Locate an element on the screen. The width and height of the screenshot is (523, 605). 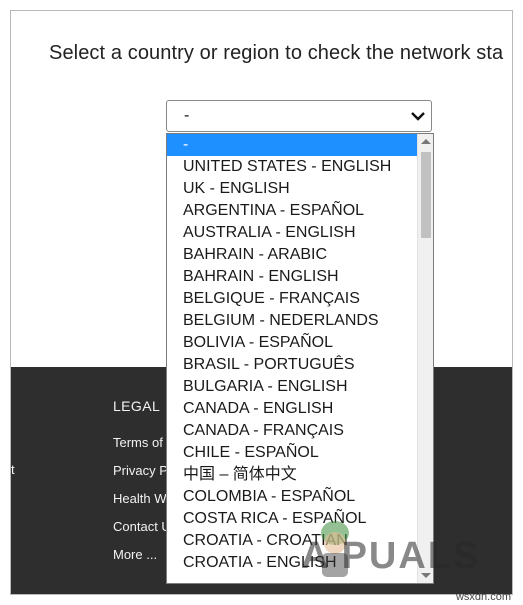
dropdown-option: CANADA - ENGLISH is located at coordinates (292, 409).